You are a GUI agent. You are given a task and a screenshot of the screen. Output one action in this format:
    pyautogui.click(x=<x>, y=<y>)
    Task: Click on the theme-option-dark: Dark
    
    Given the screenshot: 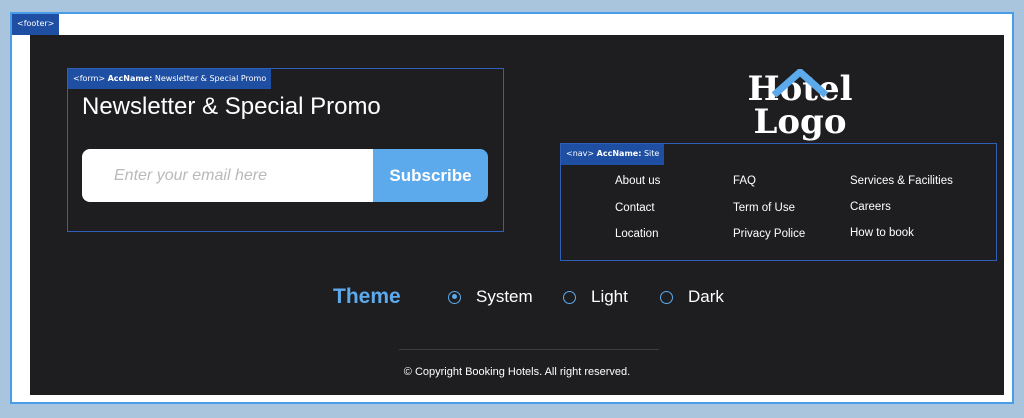 What is the action you would take?
    pyautogui.click(x=692, y=297)
    